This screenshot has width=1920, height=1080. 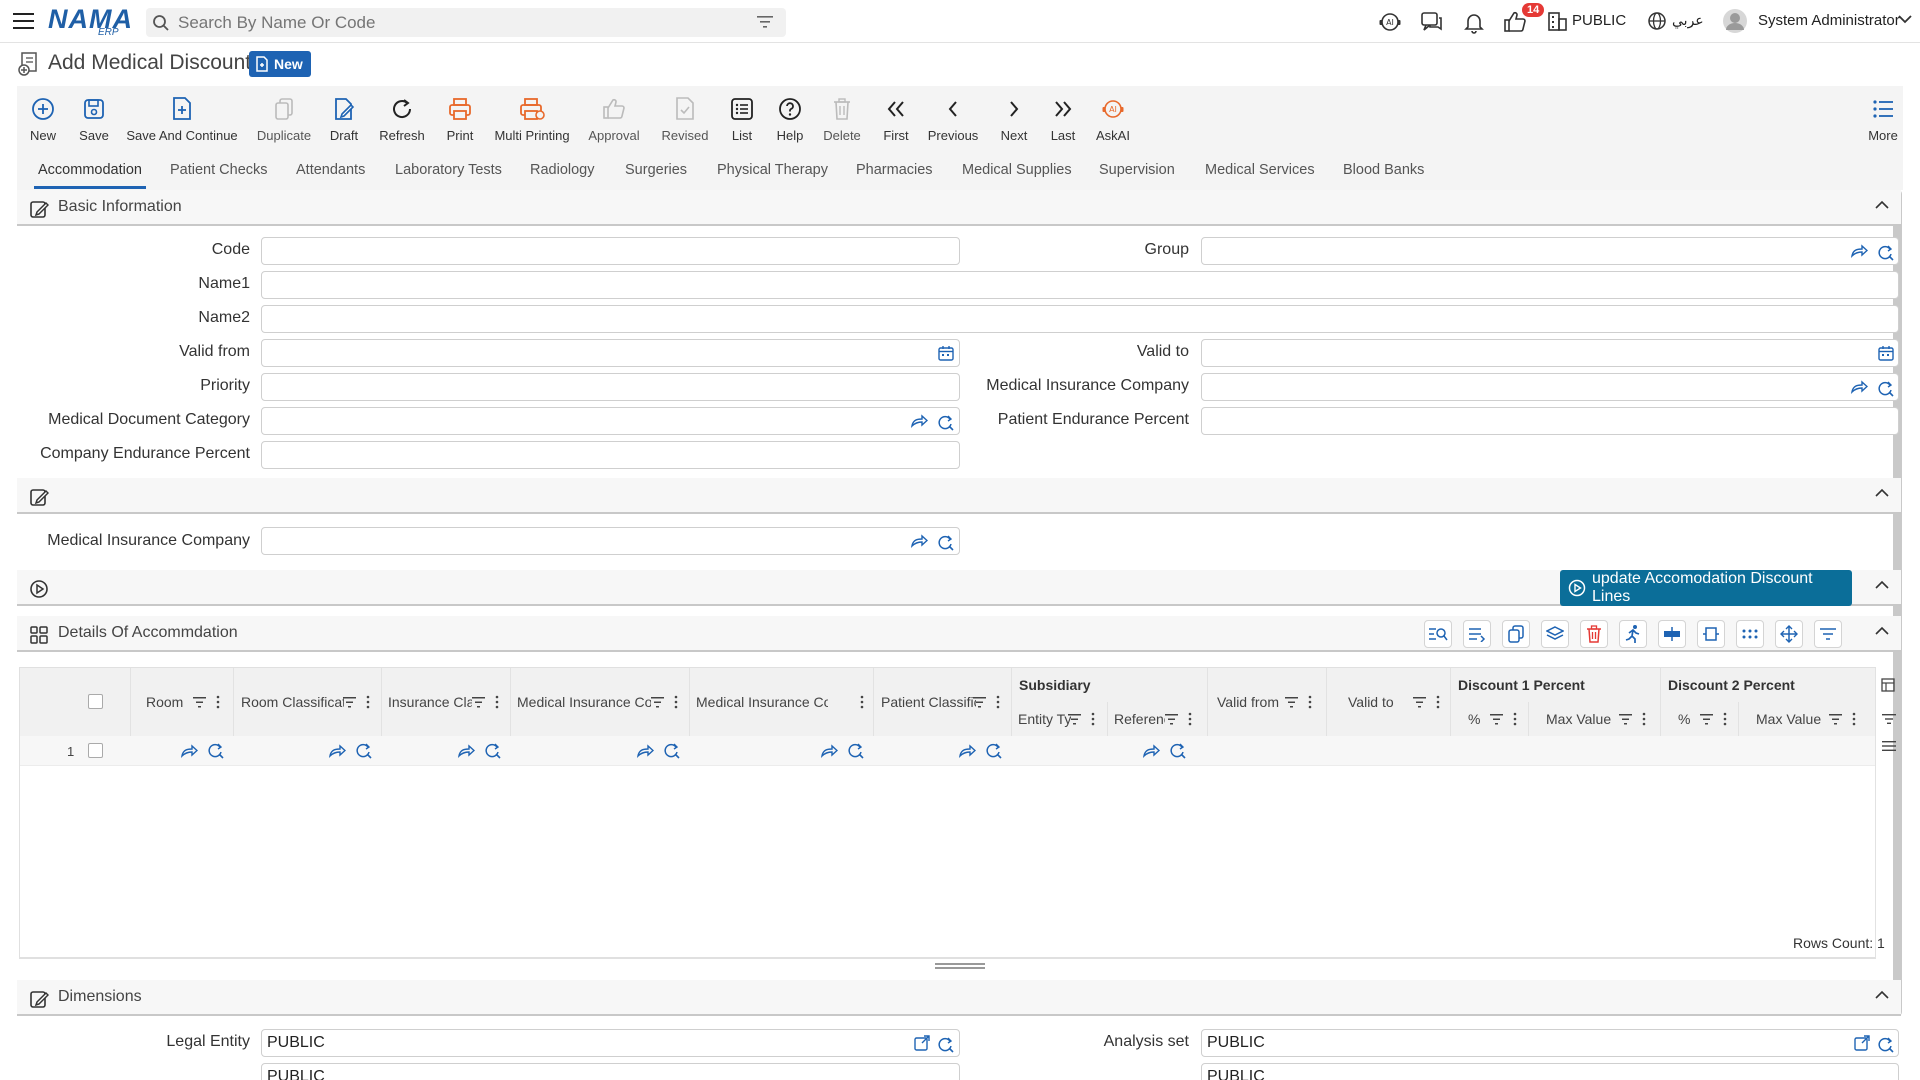 I want to click on side-filter-icon, so click(x=1889, y=719).